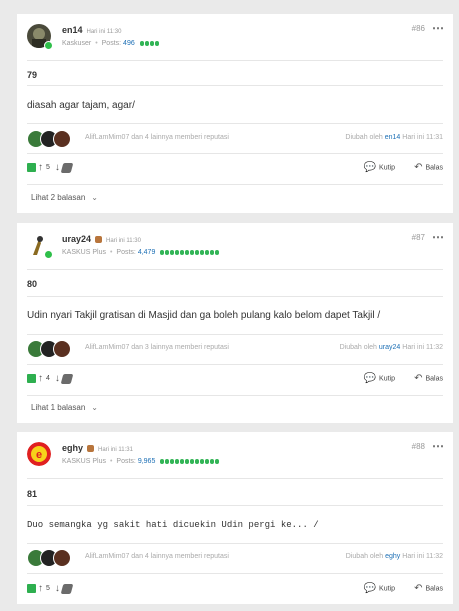  I want to click on edited-info: Diubah oleh eghy Hari ini 11:32, so click(394, 556).